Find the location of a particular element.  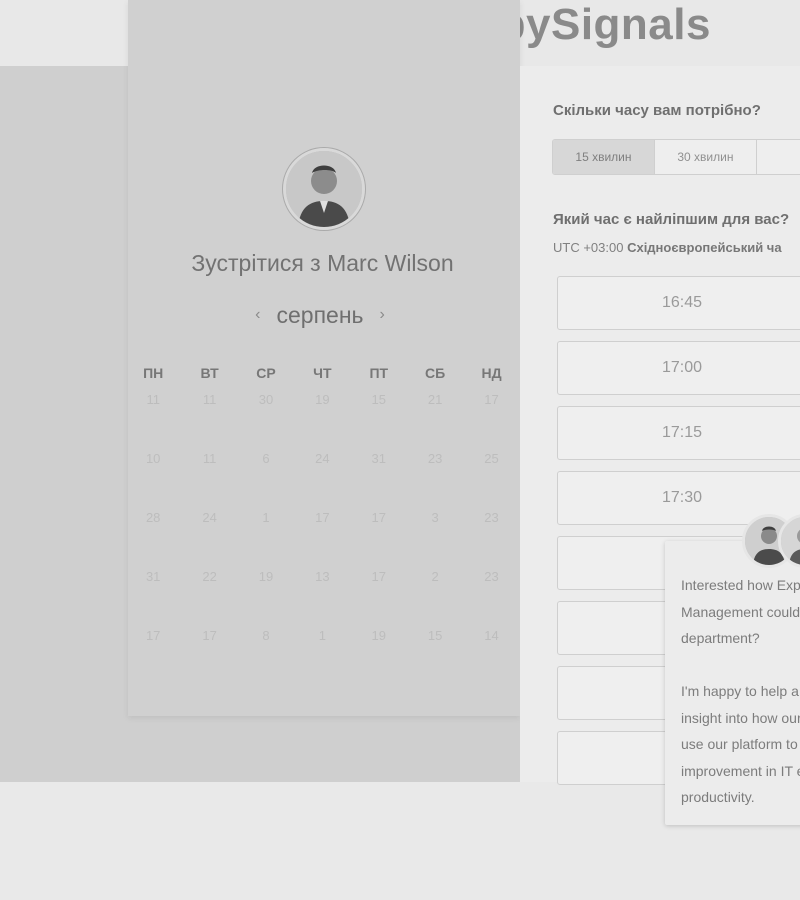

duration-question: Скільки часу вам потрібно? is located at coordinates (657, 110).